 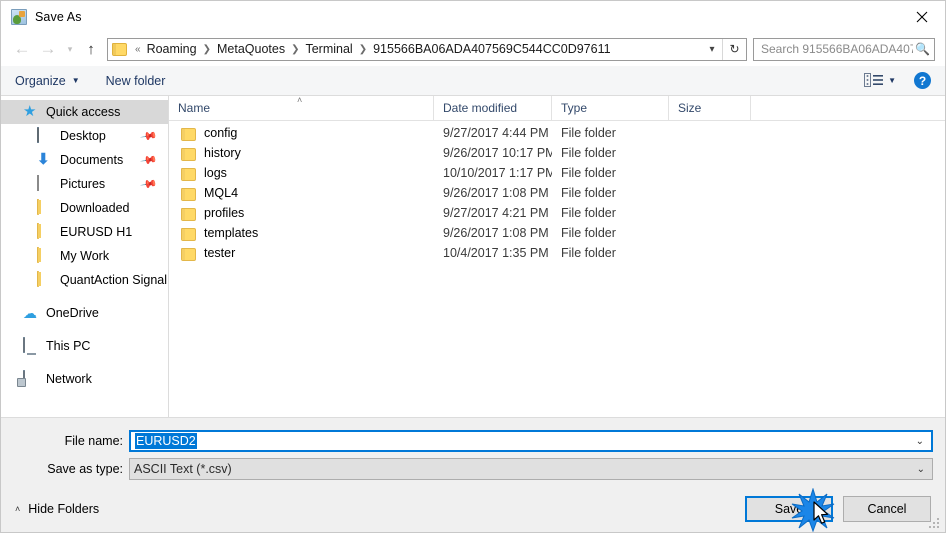 I want to click on sidebar-item-network: Network, so click(x=84, y=379).